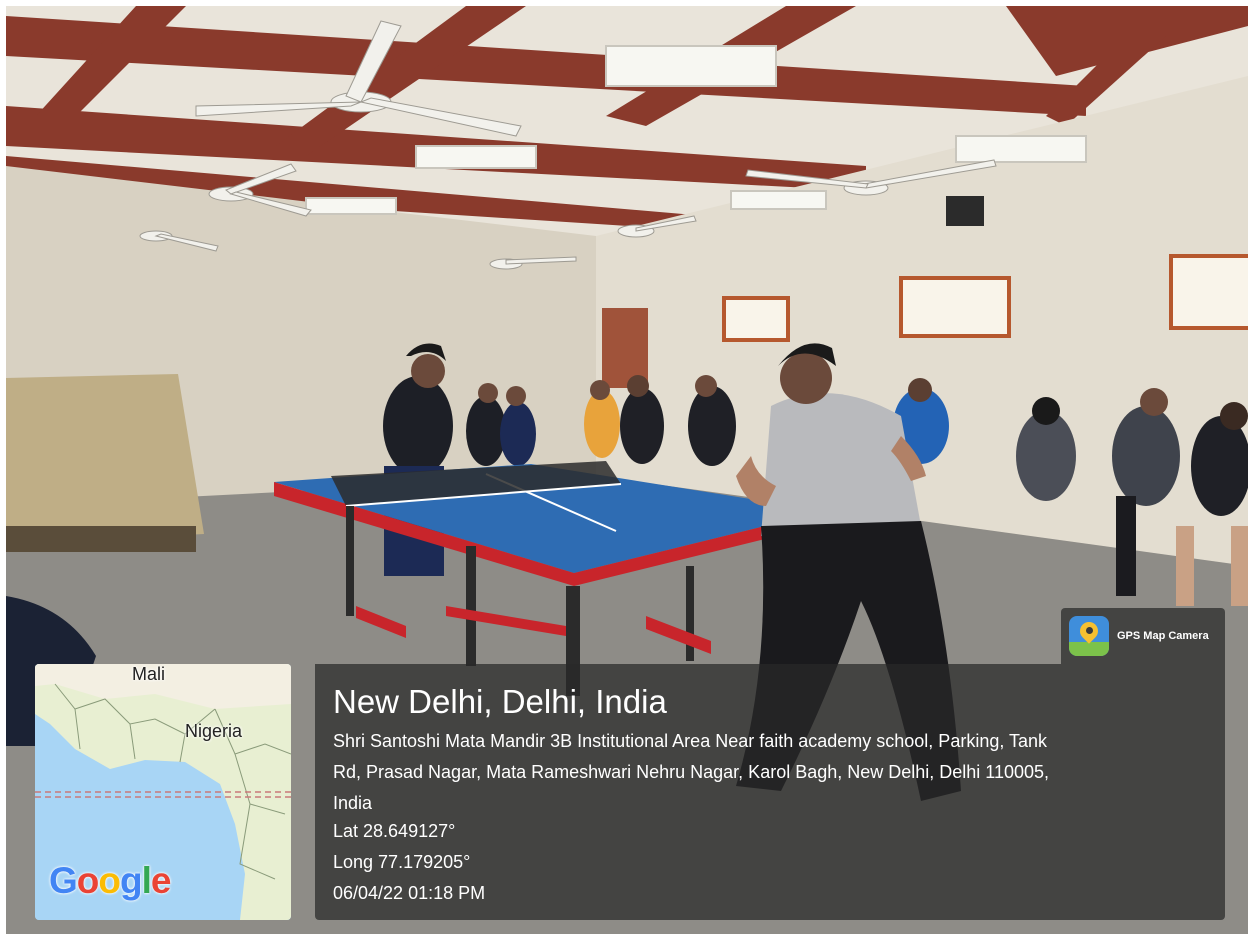  I want to click on map-label-nigeria: Nigeria, so click(214, 731).